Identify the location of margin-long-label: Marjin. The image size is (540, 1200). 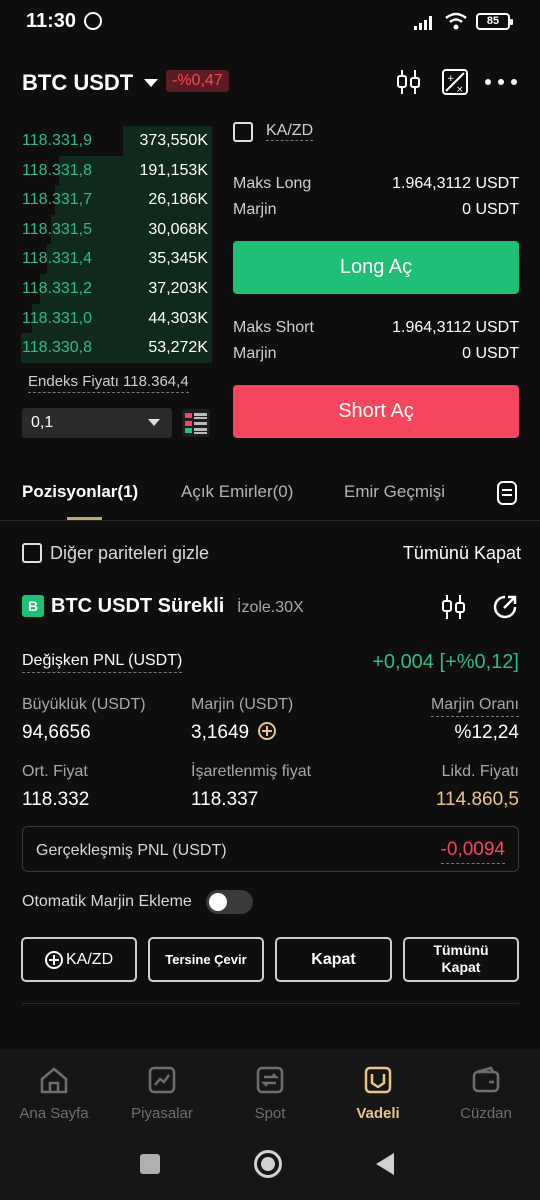
(255, 209).